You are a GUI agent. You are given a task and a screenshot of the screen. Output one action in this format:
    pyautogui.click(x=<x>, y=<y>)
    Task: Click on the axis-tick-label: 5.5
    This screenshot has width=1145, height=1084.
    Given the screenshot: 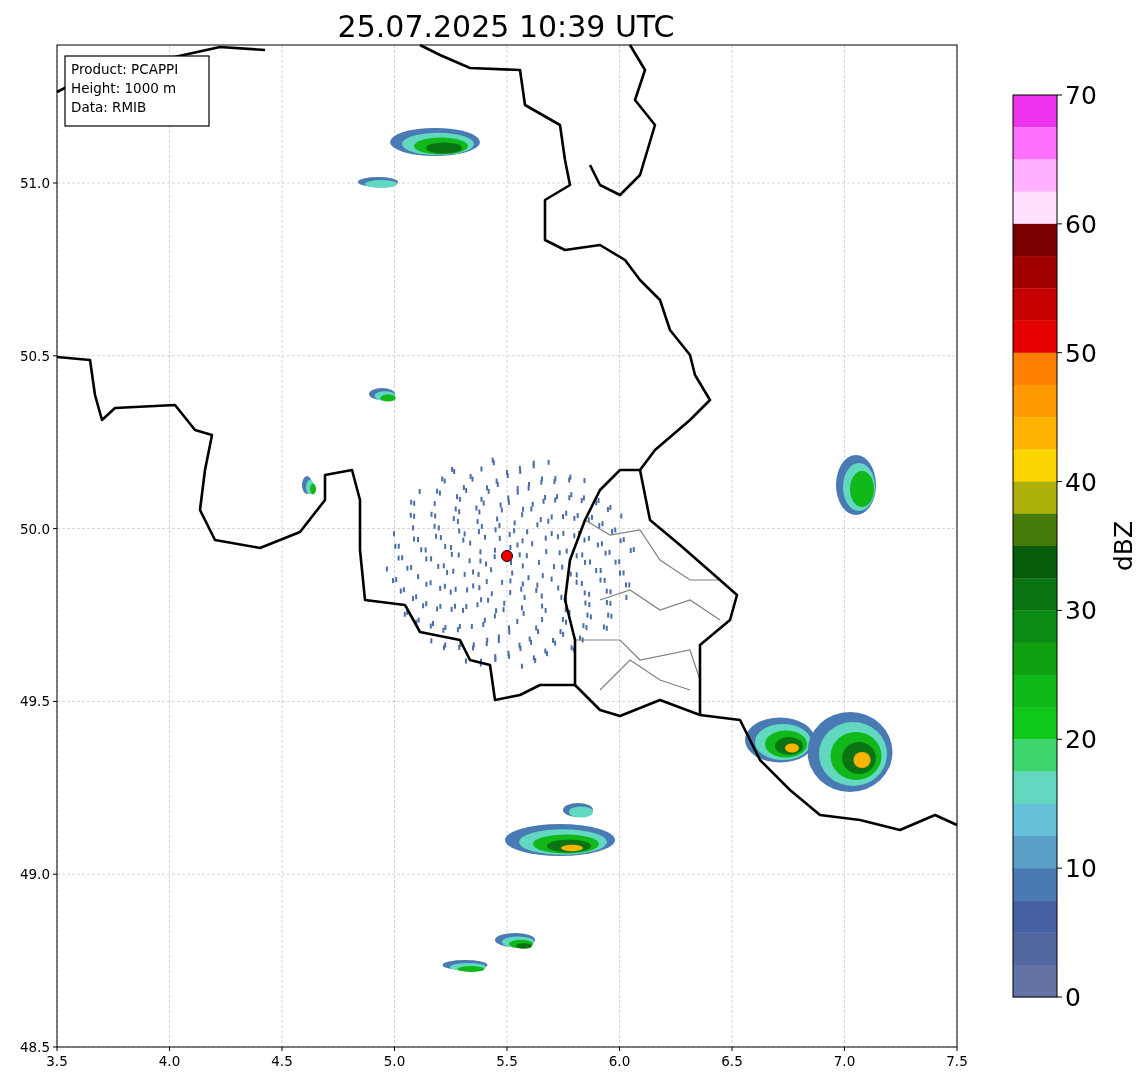 What is the action you would take?
    pyautogui.click(x=507, y=1061)
    